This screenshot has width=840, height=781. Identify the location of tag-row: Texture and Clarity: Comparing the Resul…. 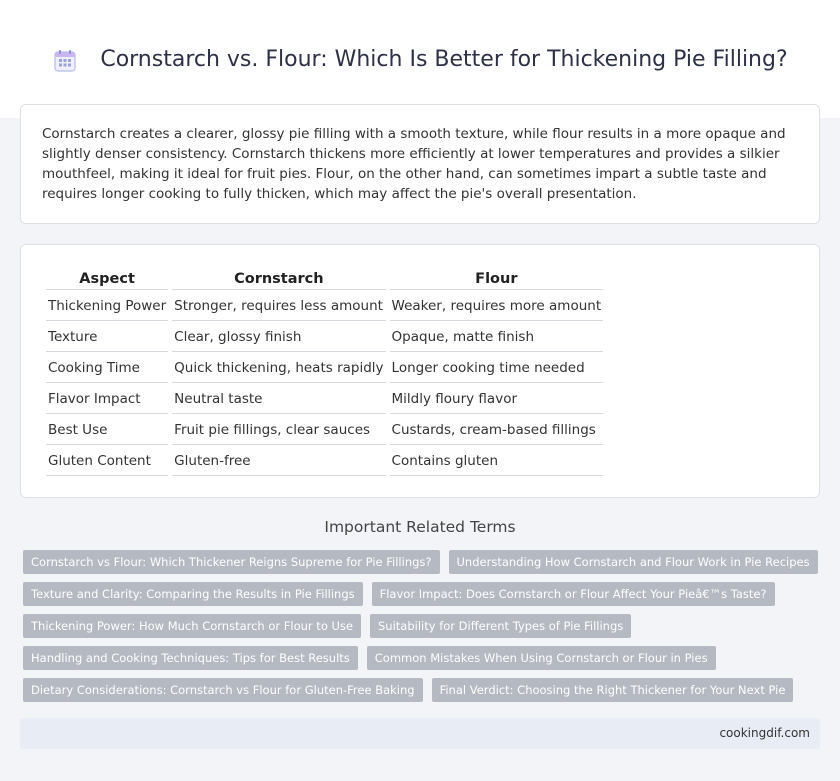
(423, 594).